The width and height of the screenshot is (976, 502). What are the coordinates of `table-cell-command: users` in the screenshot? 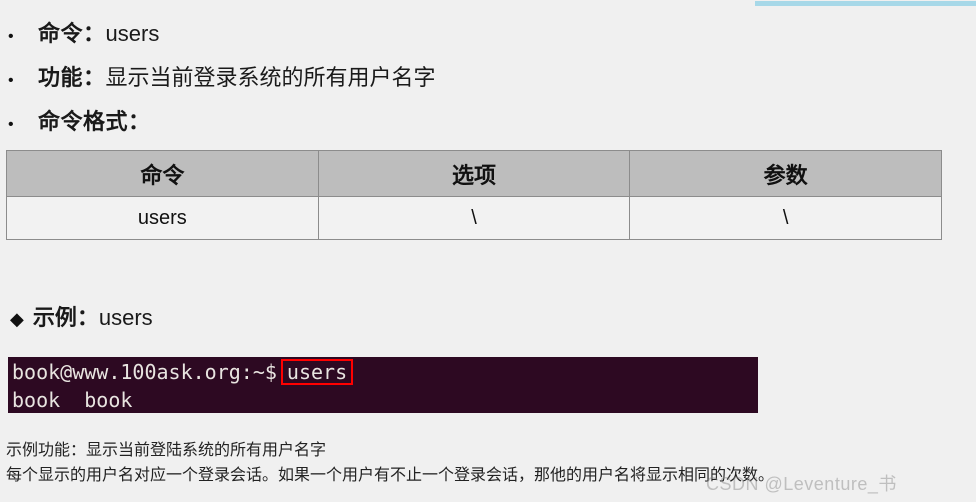 It's located at (162, 218).